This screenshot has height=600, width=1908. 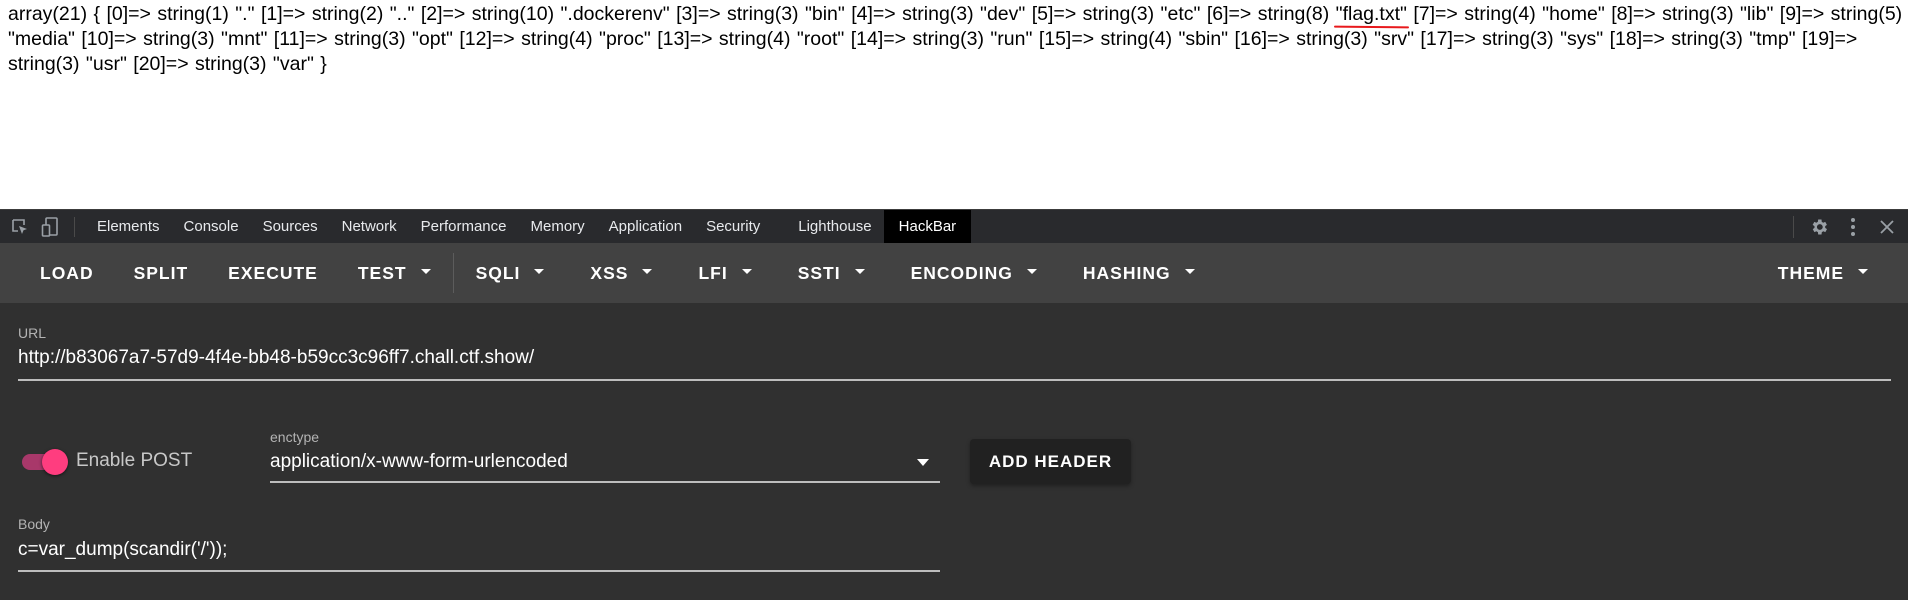 What do you see at coordinates (464, 227) in the screenshot?
I see `tab-performance: Performance` at bounding box center [464, 227].